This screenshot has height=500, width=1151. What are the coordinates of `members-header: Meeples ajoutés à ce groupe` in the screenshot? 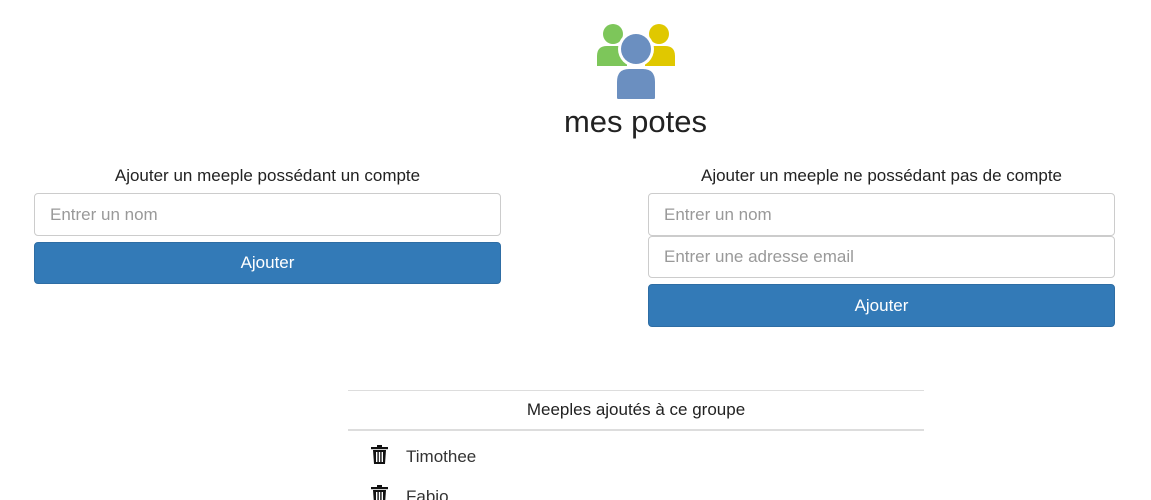 It's located at (636, 410).